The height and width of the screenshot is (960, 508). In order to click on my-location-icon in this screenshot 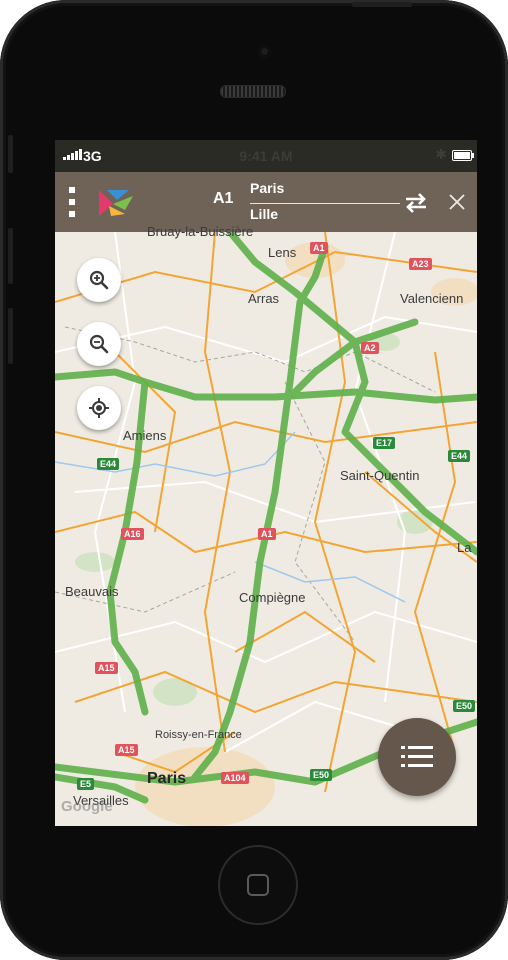, I will do `click(99, 408)`.